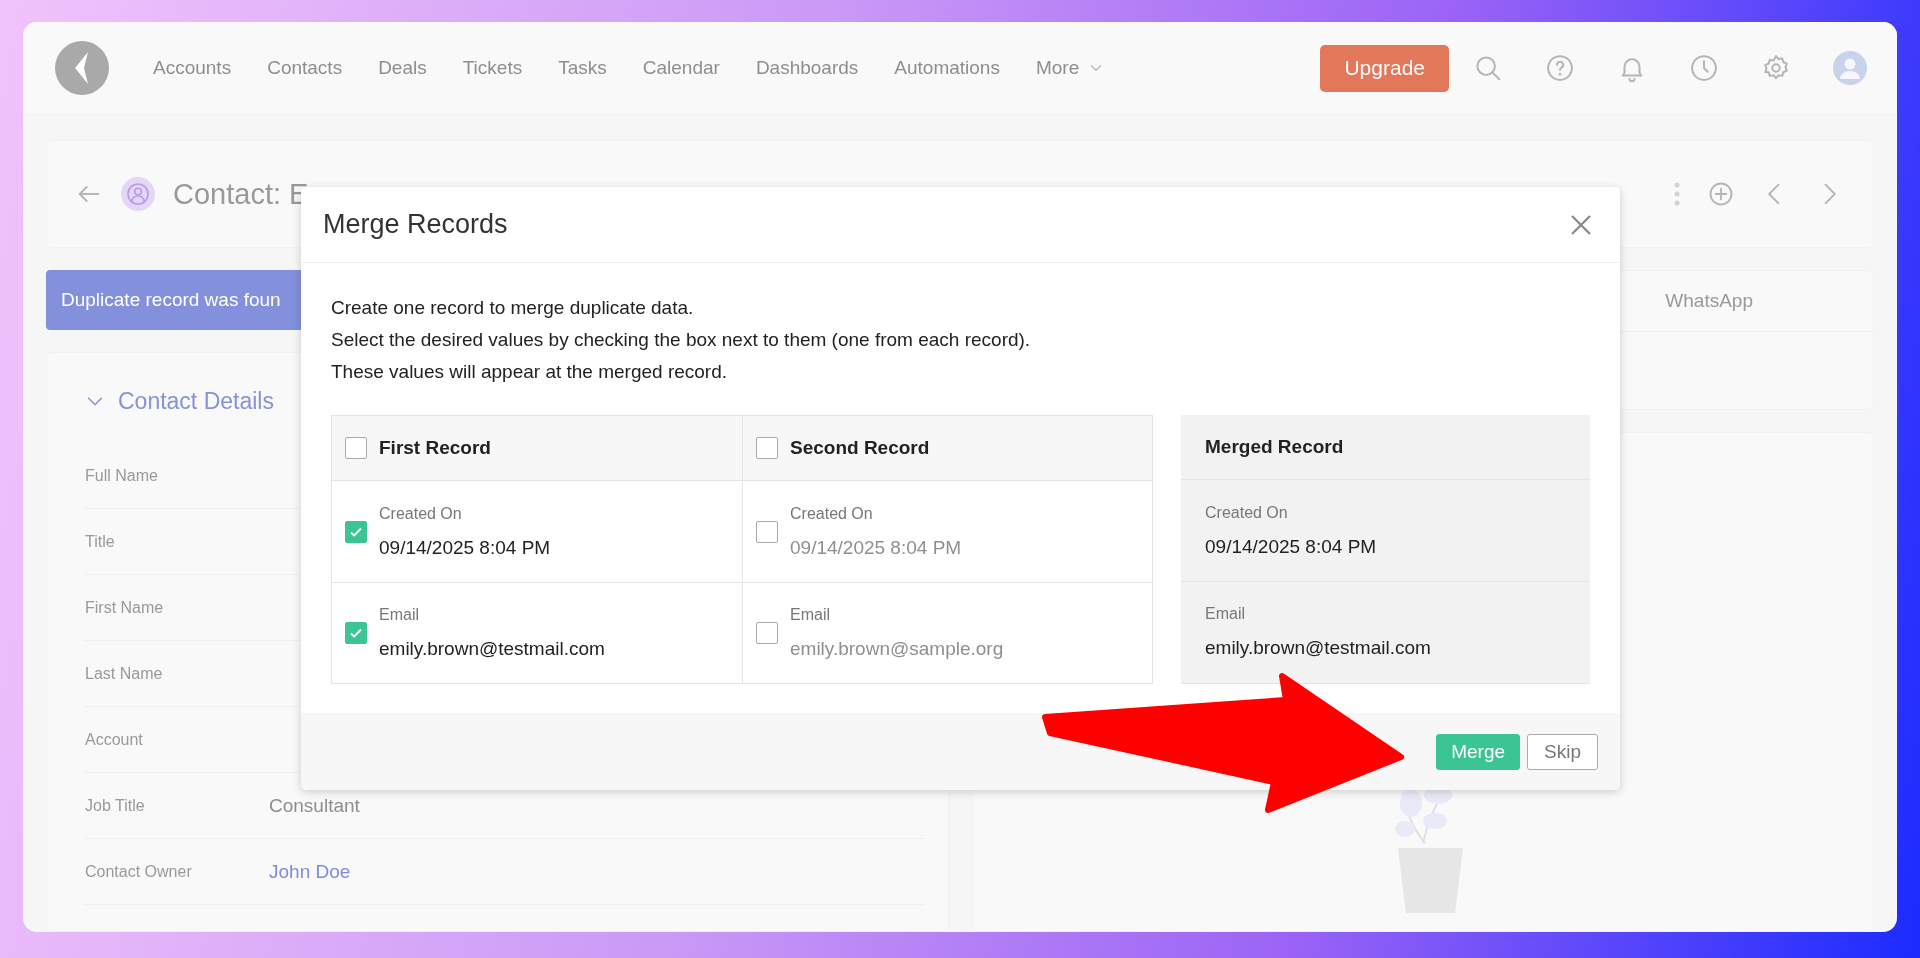  What do you see at coordinates (897, 649) in the screenshot?
I see `field-value: emily.brown@sample.org` at bounding box center [897, 649].